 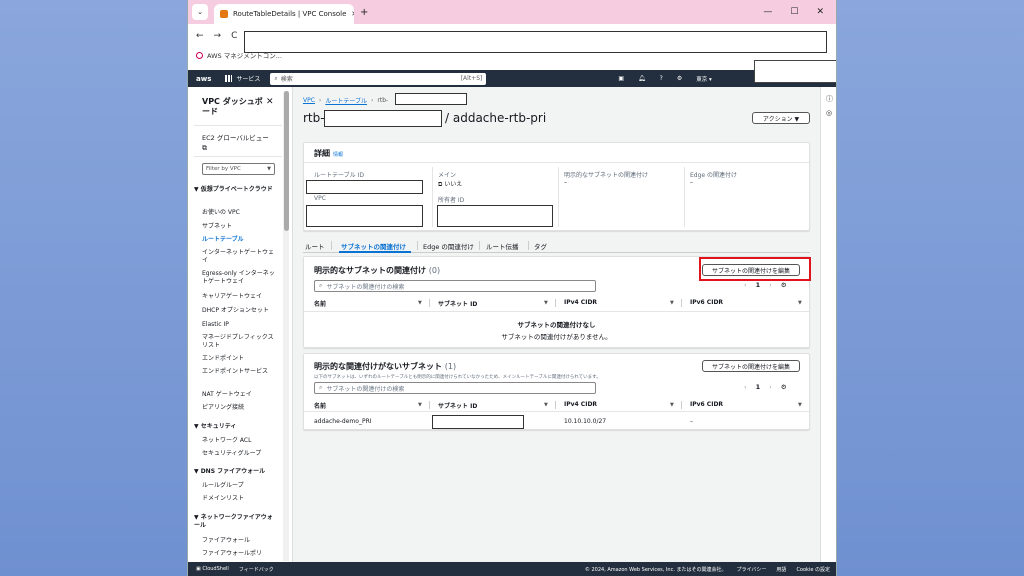 I want to click on sidebar-item-dhcp-options: DHCP オプションセット, so click(x=239, y=311).